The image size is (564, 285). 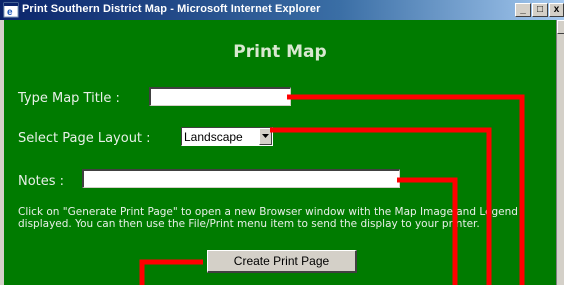 I want to click on create-print-page-button: Create Print Page, so click(x=282, y=261).